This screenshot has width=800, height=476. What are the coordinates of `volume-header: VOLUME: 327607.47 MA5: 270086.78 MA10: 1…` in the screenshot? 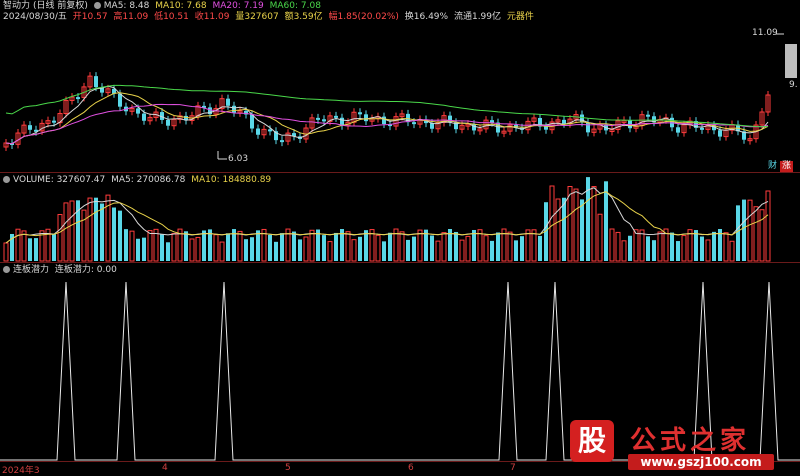 It's located at (138, 180).